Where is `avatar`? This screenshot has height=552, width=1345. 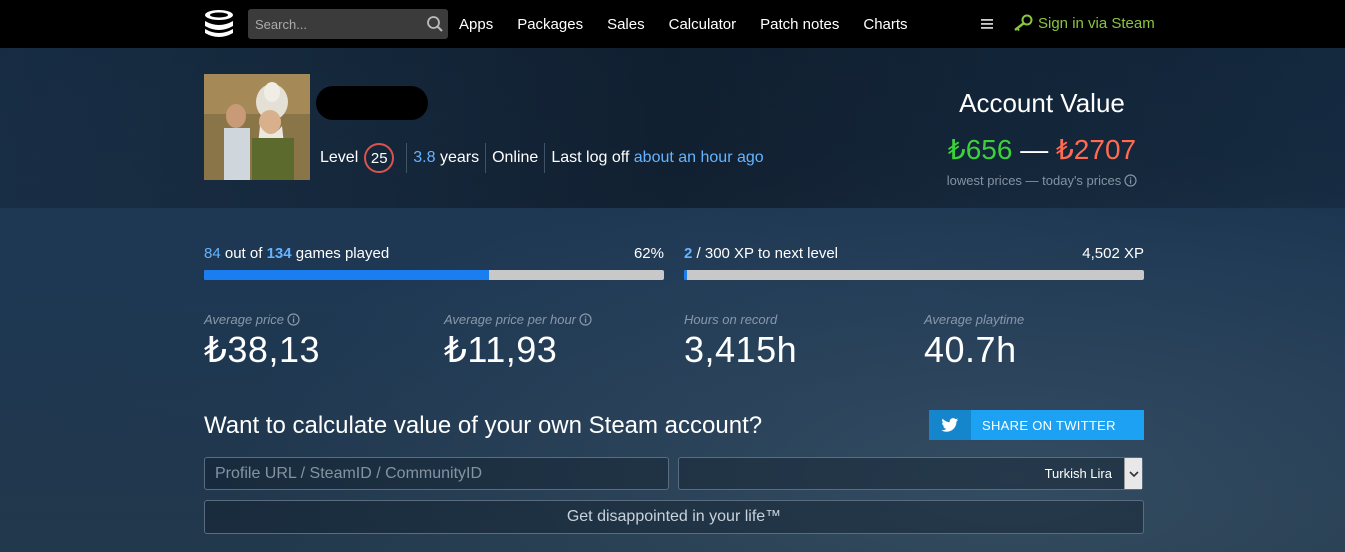 avatar is located at coordinates (257, 127).